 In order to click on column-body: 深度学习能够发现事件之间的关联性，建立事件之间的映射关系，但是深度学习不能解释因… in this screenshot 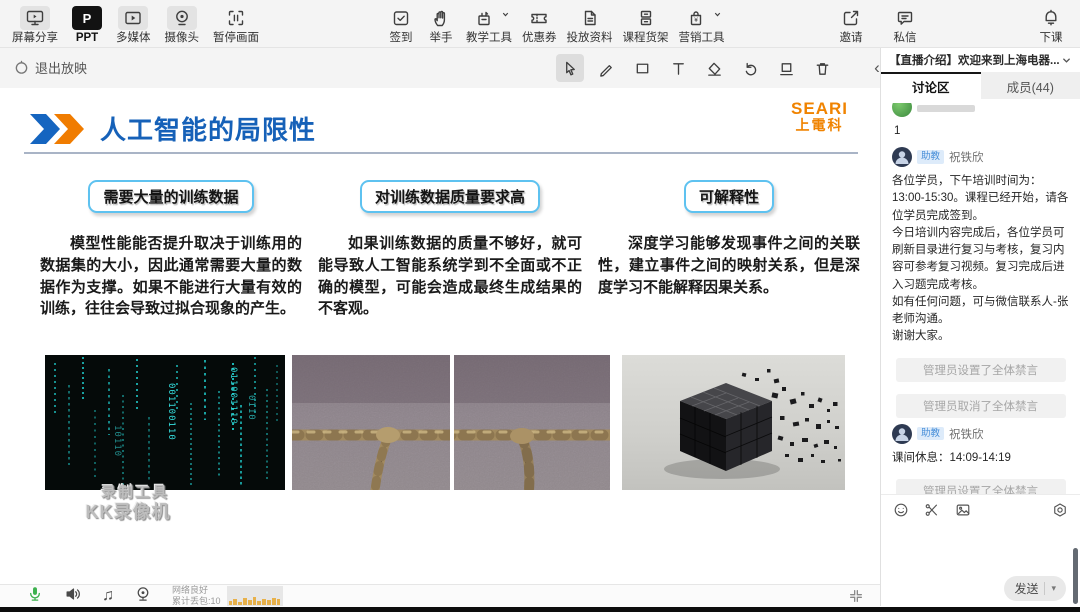, I will do `click(729, 265)`.